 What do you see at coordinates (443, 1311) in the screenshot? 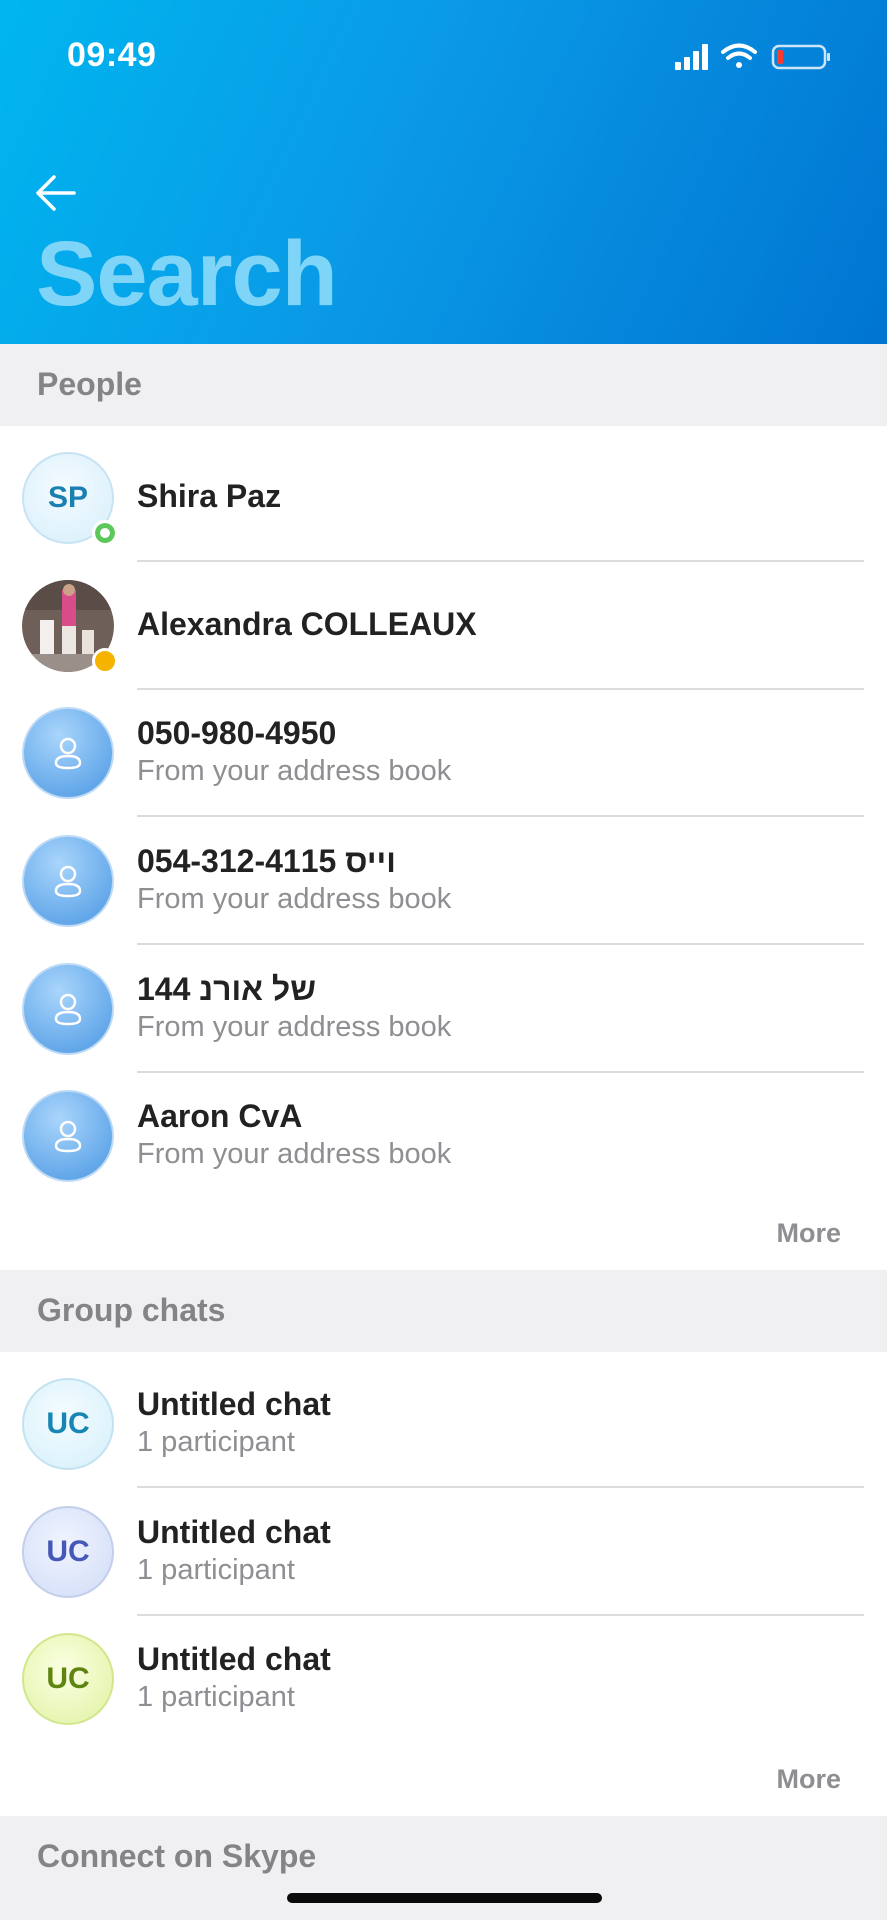
I see `section-header-group-chats: Group chats` at bounding box center [443, 1311].